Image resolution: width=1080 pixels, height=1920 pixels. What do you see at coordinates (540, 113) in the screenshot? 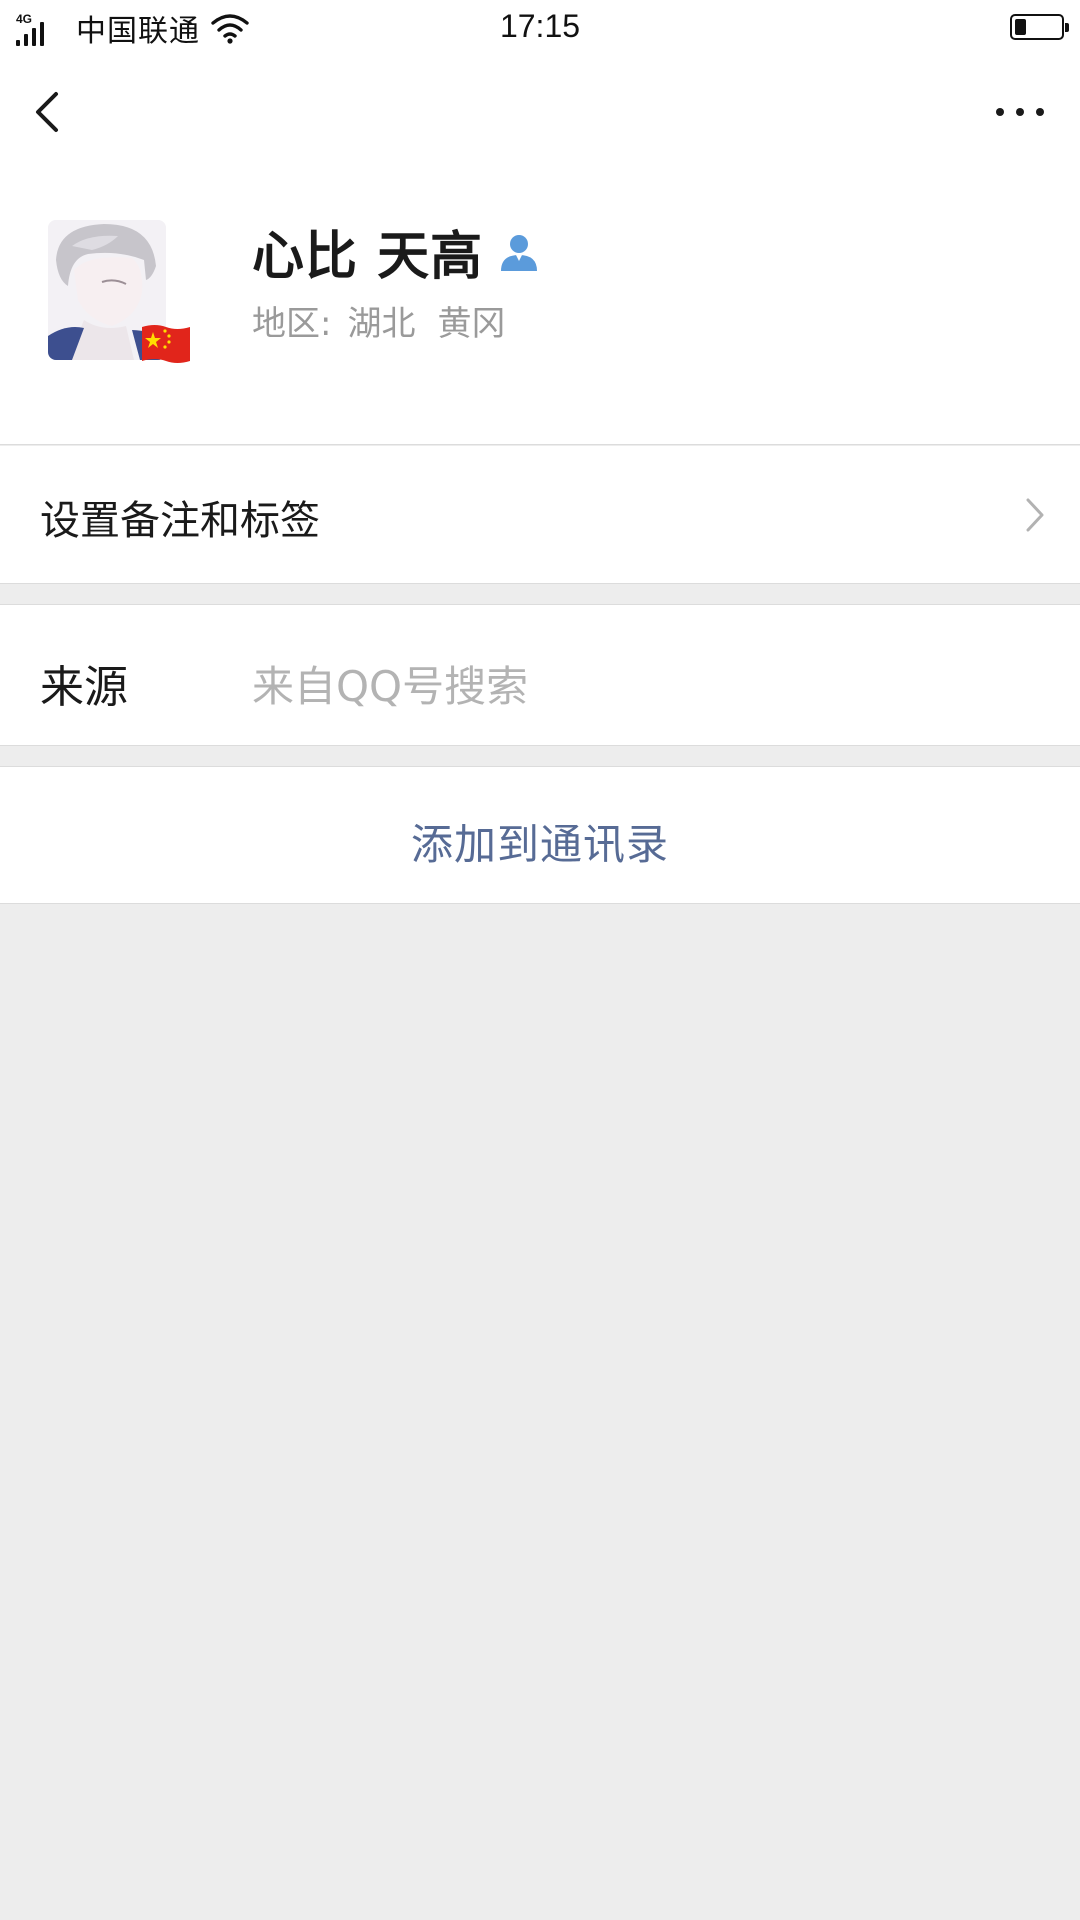
I see `nav-bar` at bounding box center [540, 113].